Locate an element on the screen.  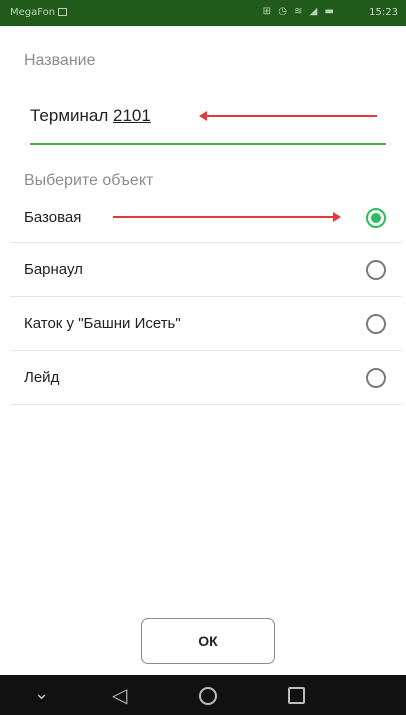
list-item-label: Каток у "Башни Исеть" is located at coordinates (102, 323).